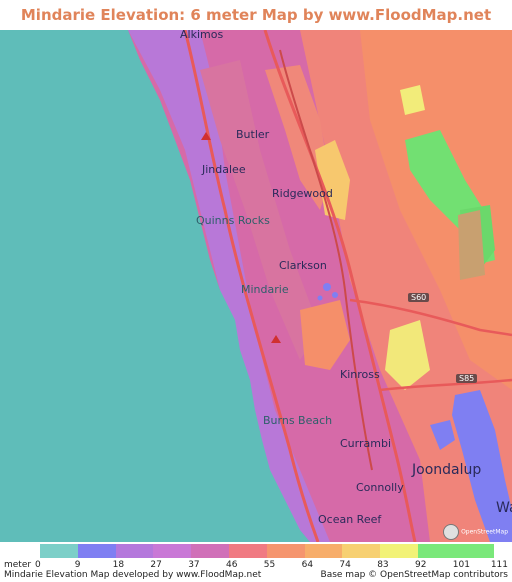  What do you see at coordinates (451, 532) in the screenshot?
I see `osm-magnifier-icon` at bounding box center [451, 532].